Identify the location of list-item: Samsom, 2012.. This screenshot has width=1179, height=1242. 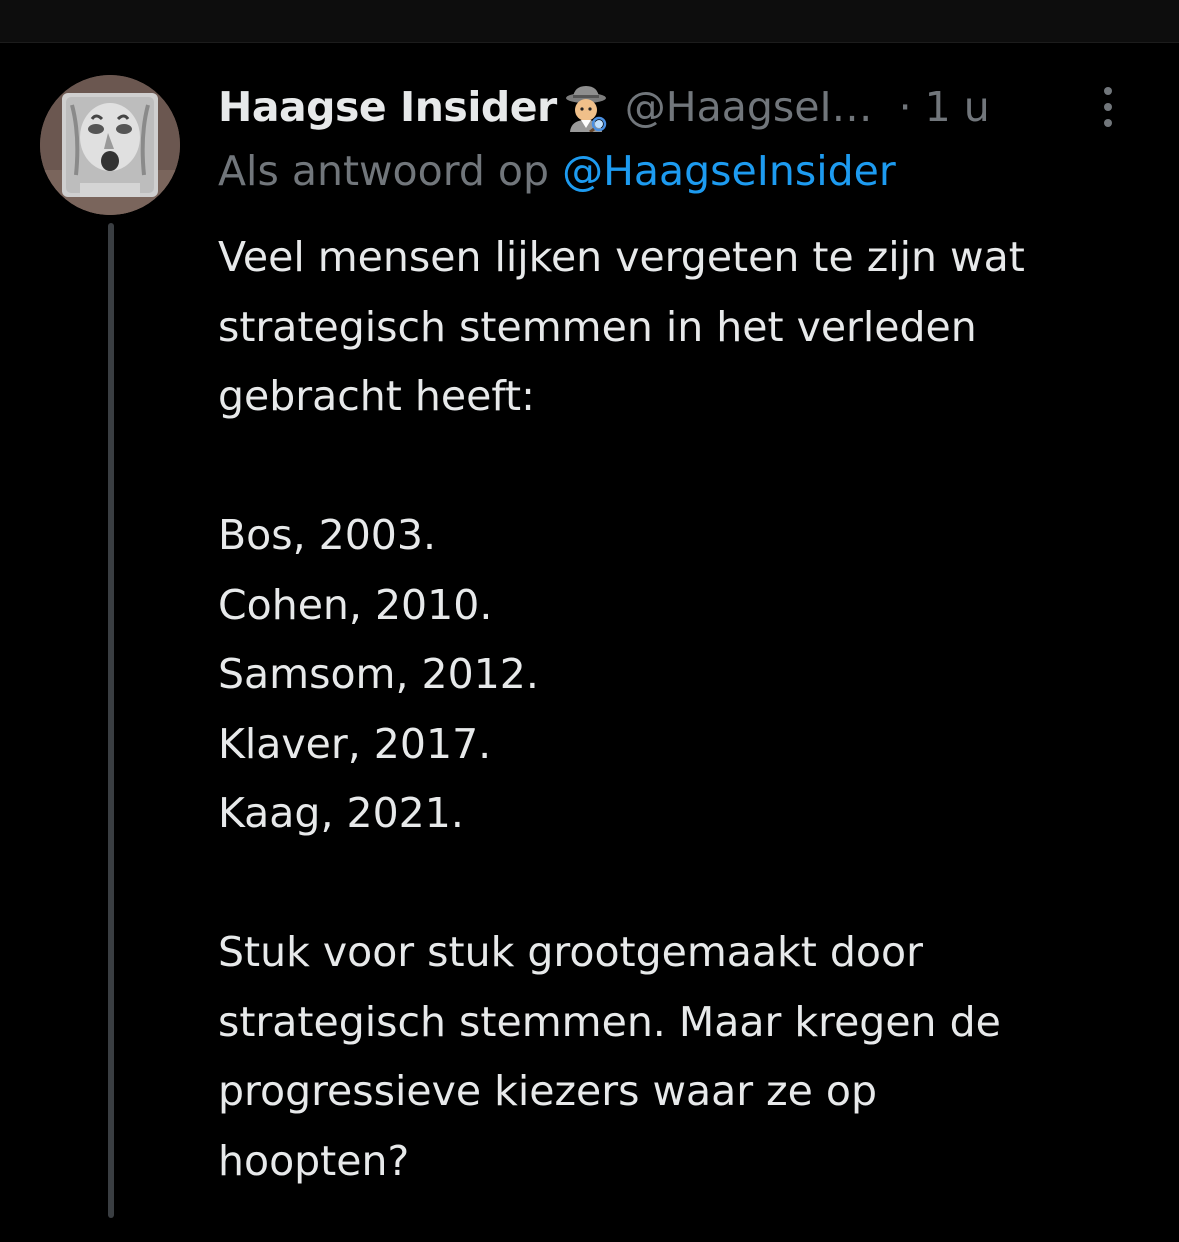
(378, 674).